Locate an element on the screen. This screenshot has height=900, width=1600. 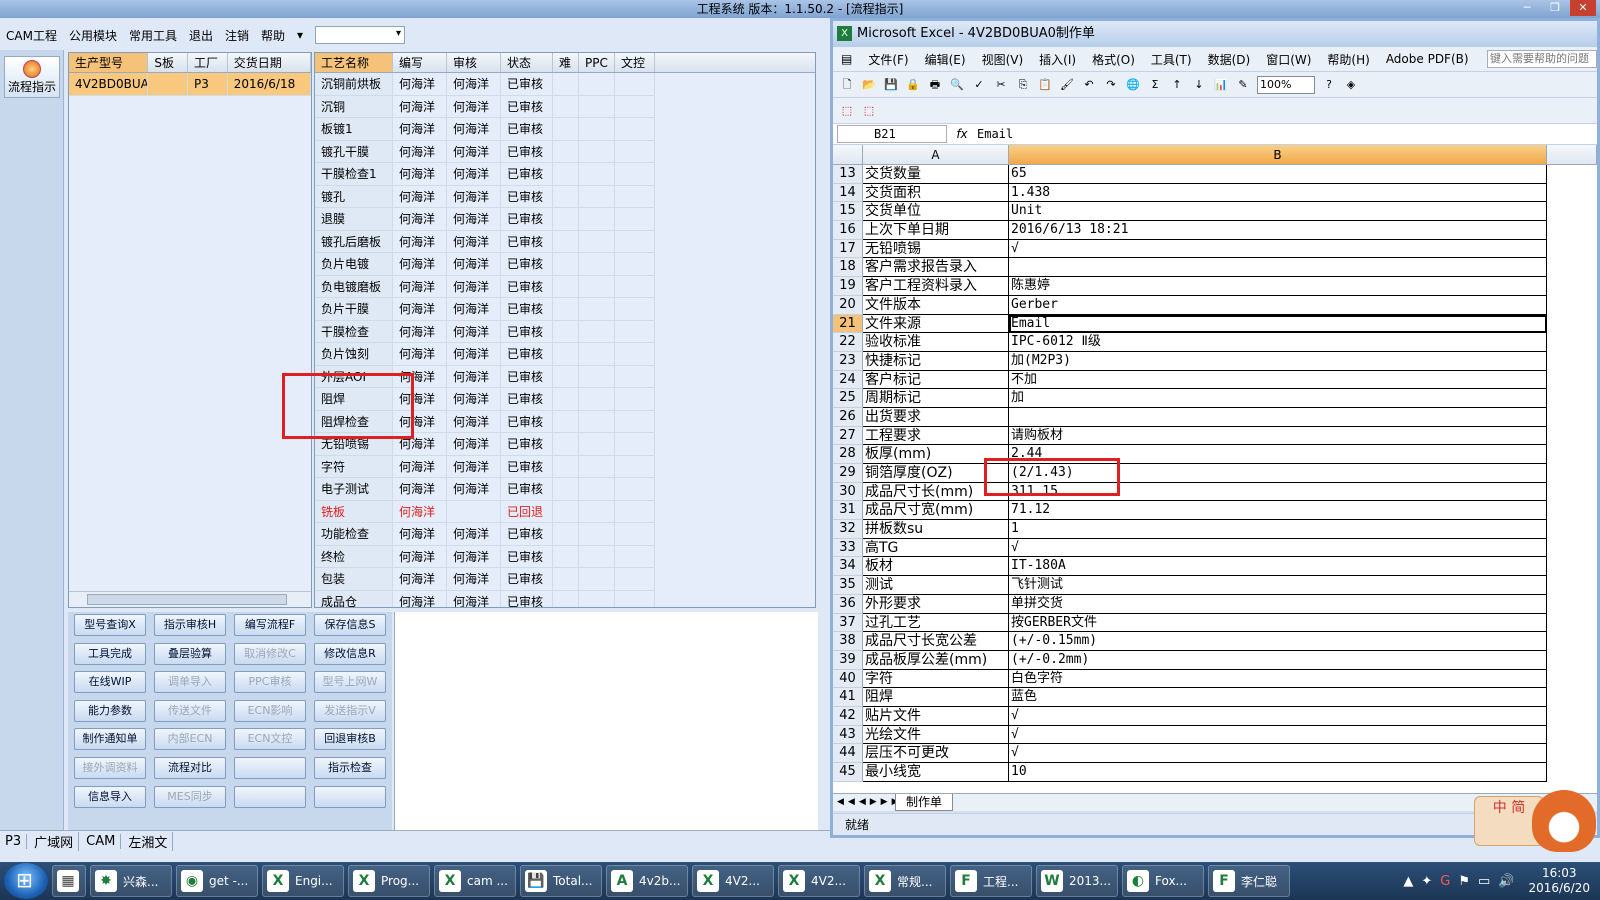
cell-a: 上次下单日期 is located at coordinates (936, 230).